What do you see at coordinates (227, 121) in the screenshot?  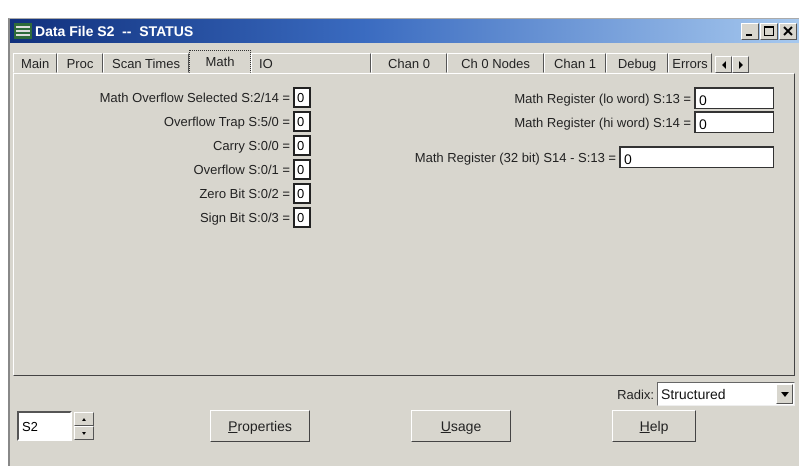 I see `field-label: Overflow Trap S:5/0 =` at bounding box center [227, 121].